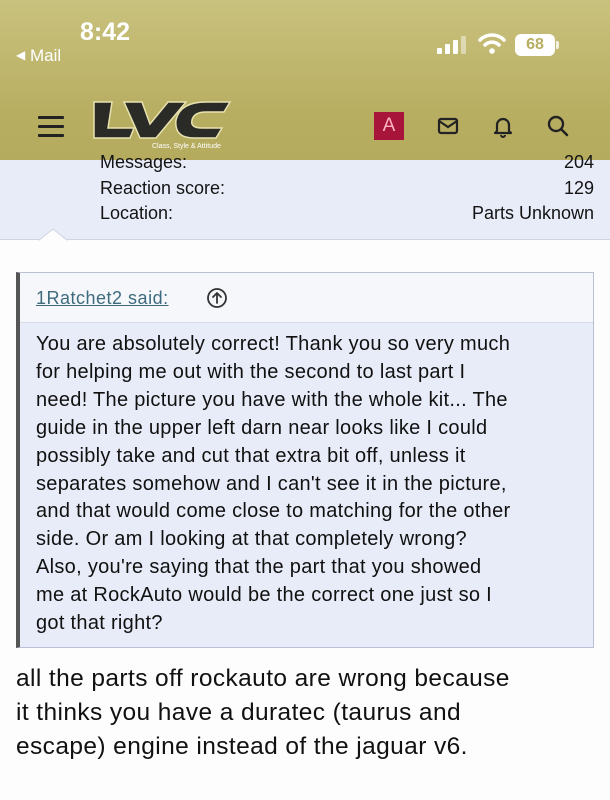 This screenshot has height=800, width=610. What do you see at coordinates (451, 45) in the screenshot?
I see `cellular-signal-icon` at bounding box center [451, 45].